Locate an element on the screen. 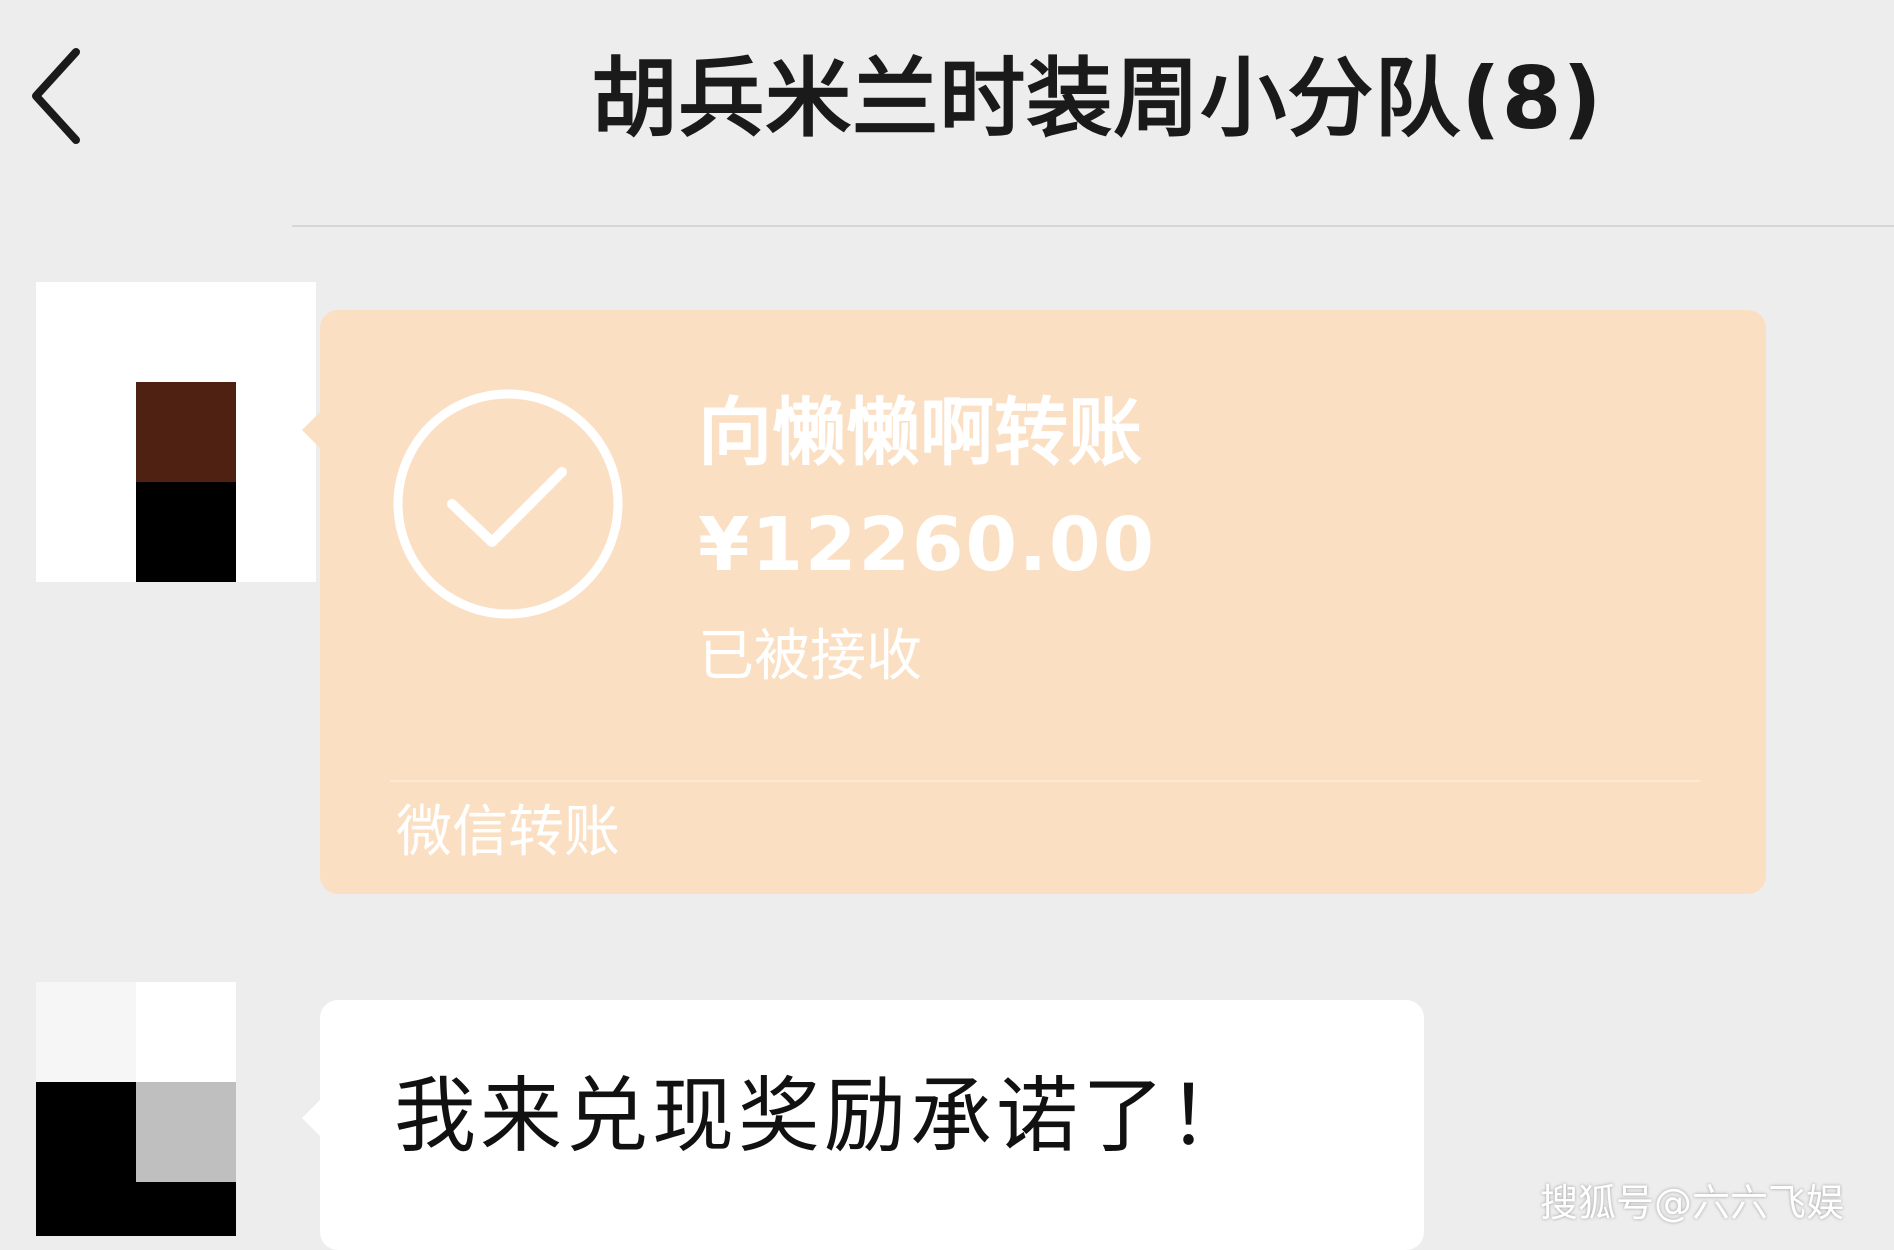 Image resolution: width=1894 pixels, height=1250 pixels. transfer-status: 已被接收 is located at coordinates (810, 656).